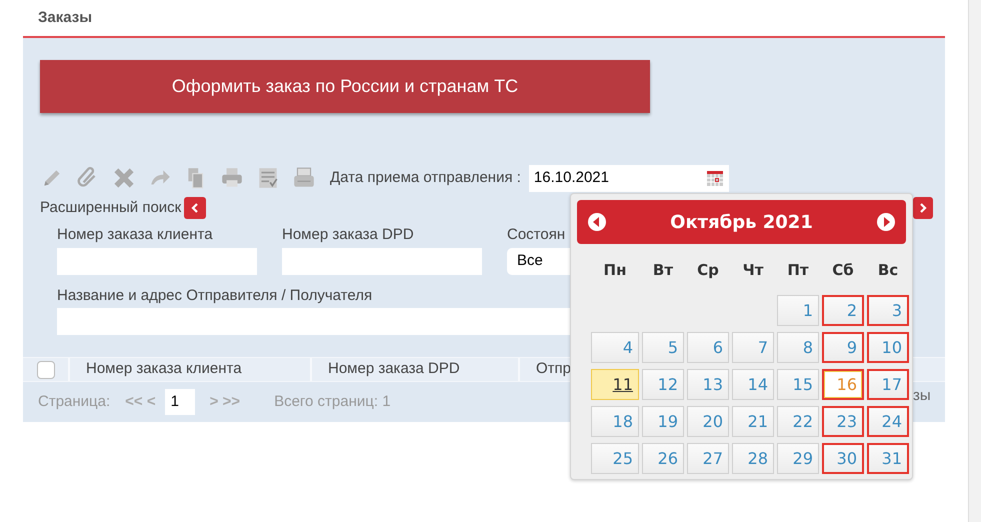 This screenshot has height=522, width=981. I want to click on day-cell: 6, so click(708, 347).